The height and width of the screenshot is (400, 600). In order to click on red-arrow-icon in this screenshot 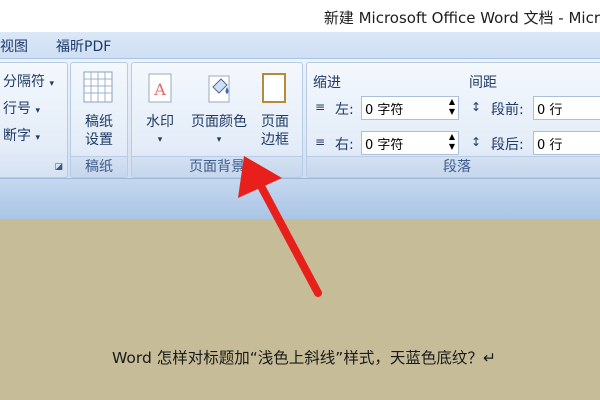, I will do `click(280, 226)`.